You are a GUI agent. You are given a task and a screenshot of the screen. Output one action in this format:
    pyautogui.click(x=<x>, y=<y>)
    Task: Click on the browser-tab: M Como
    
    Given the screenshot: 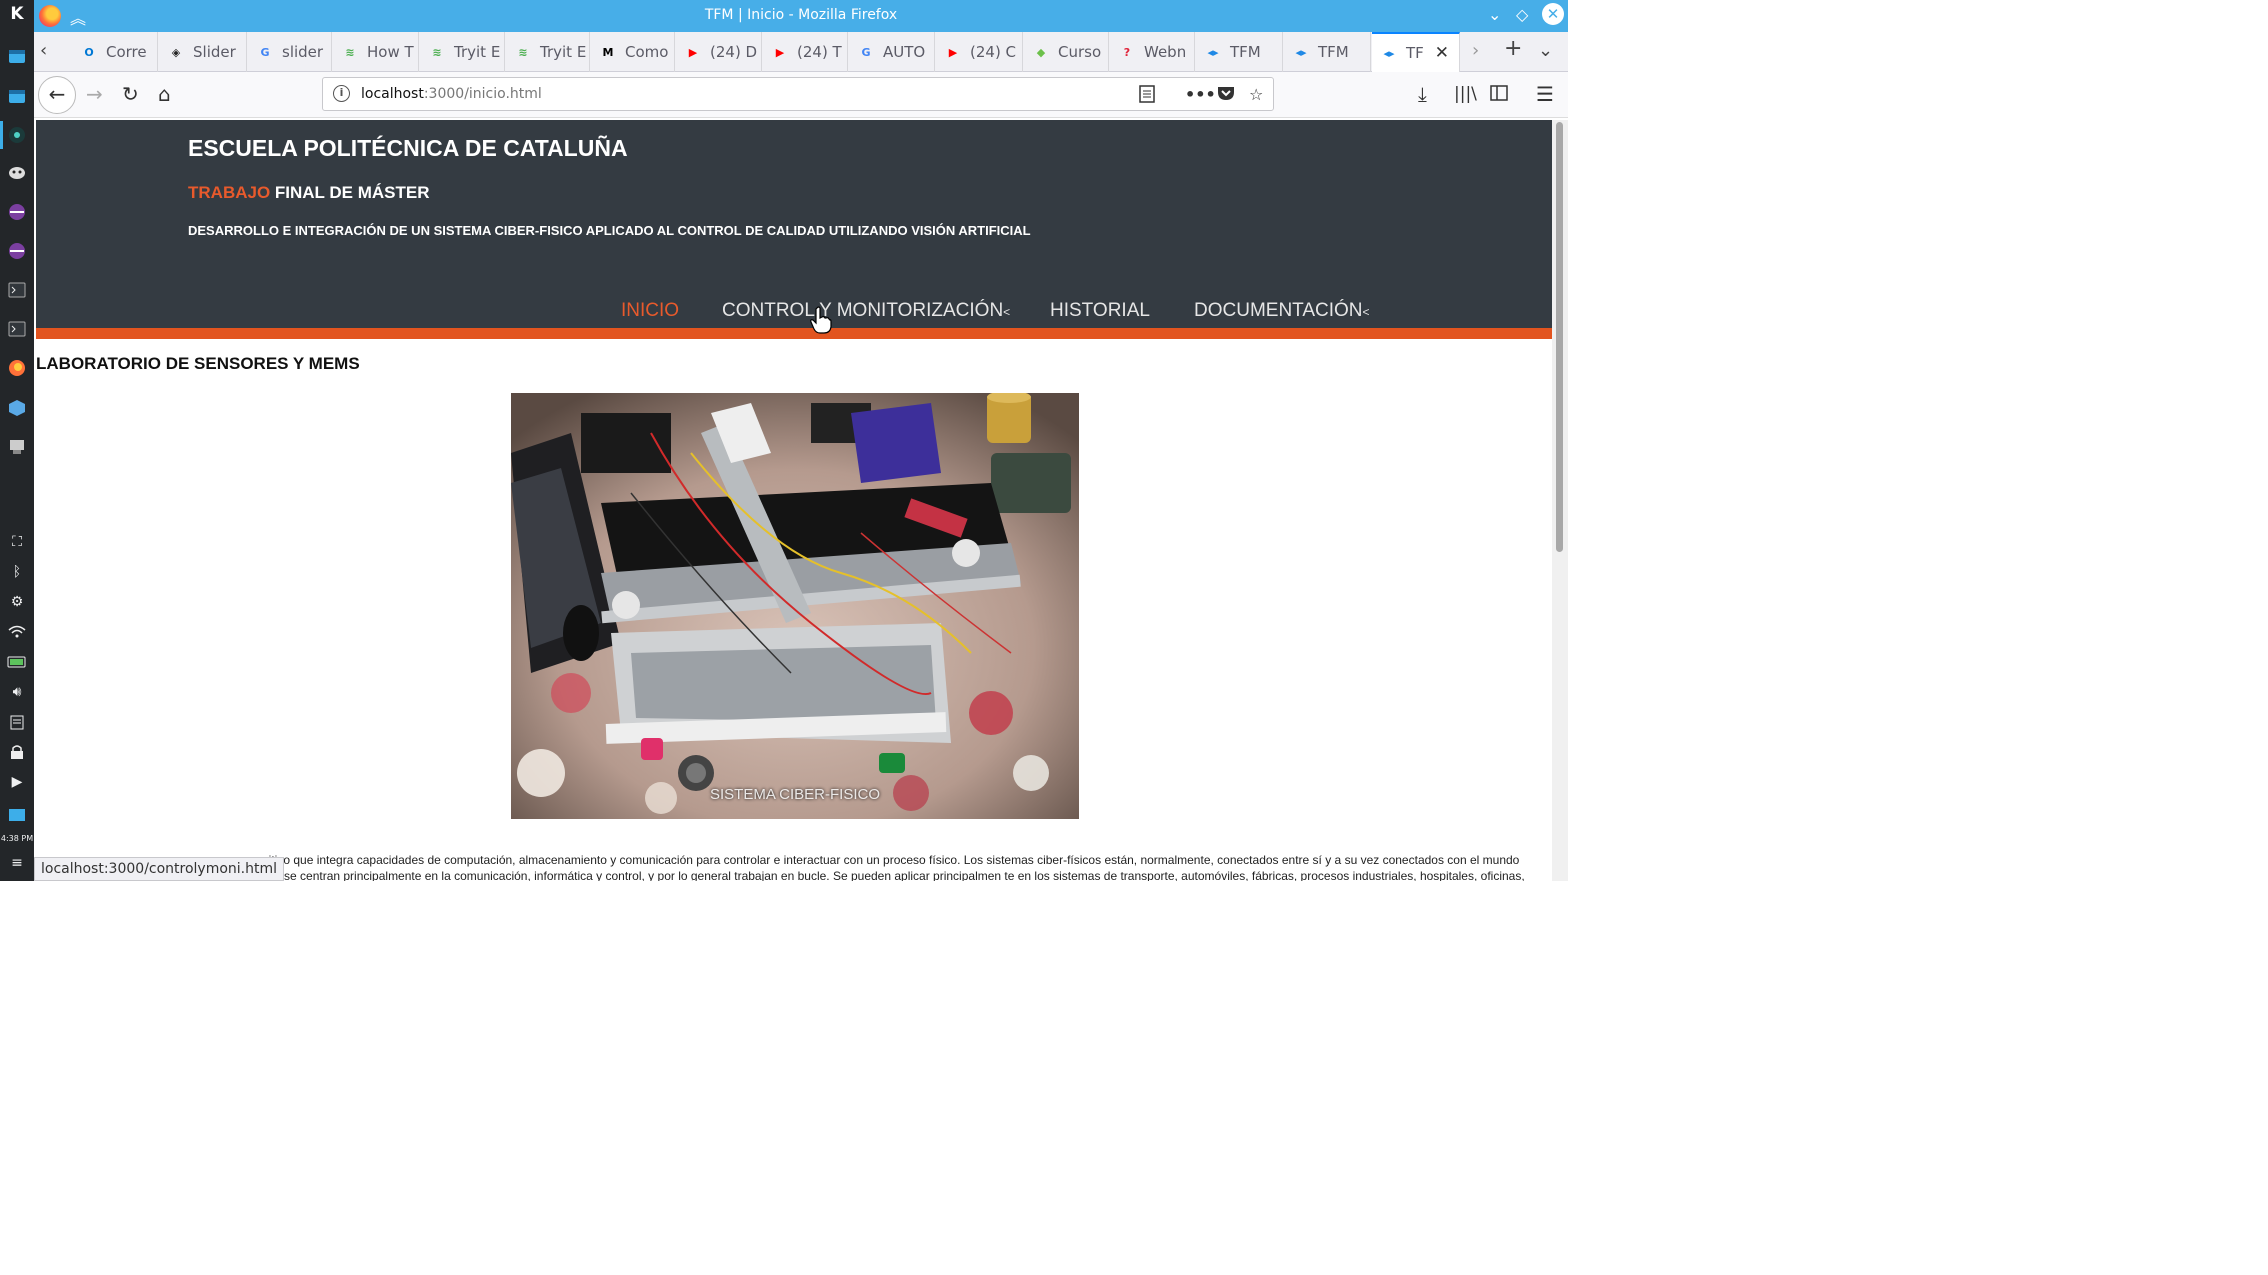 What is the action you would take?
    pyautogui.click(x=633, y=52)
    